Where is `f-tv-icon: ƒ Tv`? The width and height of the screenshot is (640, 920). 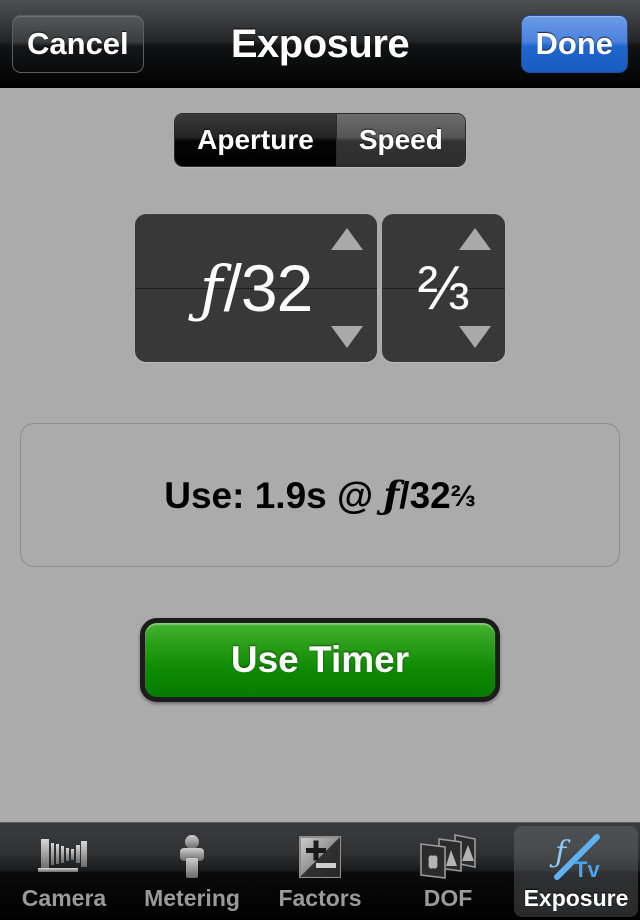 f-tv-icon: ƒ Tv is located at coordinates (576, 857).